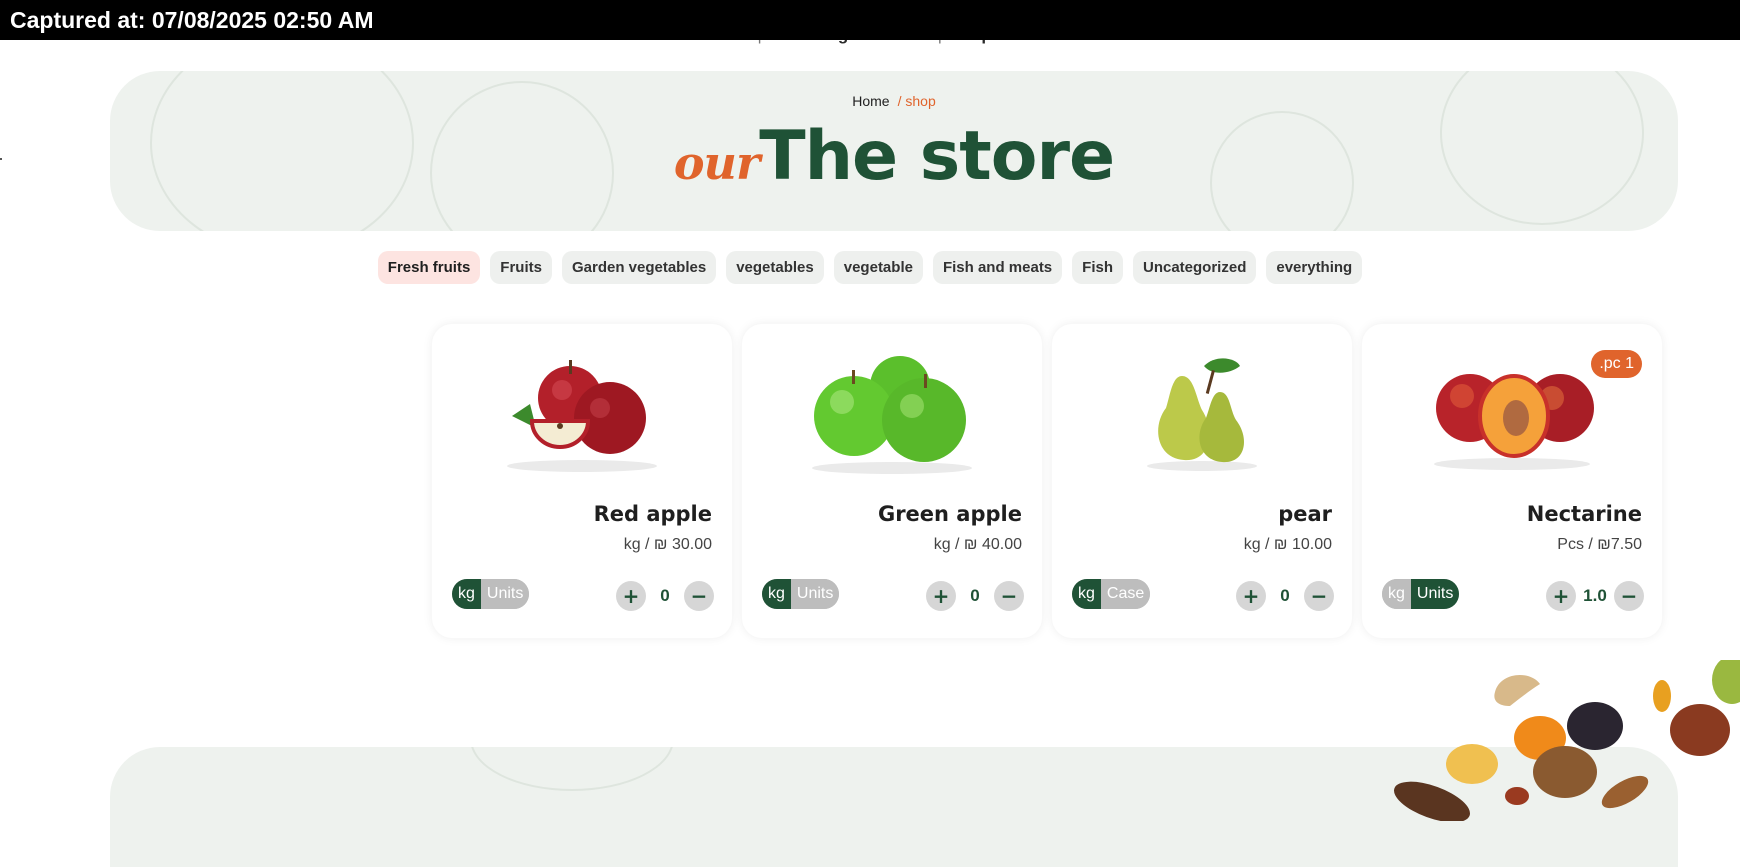 The height and width of the screenshot is (867, 1740). Describe the element at coordinates (1287, 544) in the screenshot. I see `product-price: kg / ₪ 10.00` at that location.